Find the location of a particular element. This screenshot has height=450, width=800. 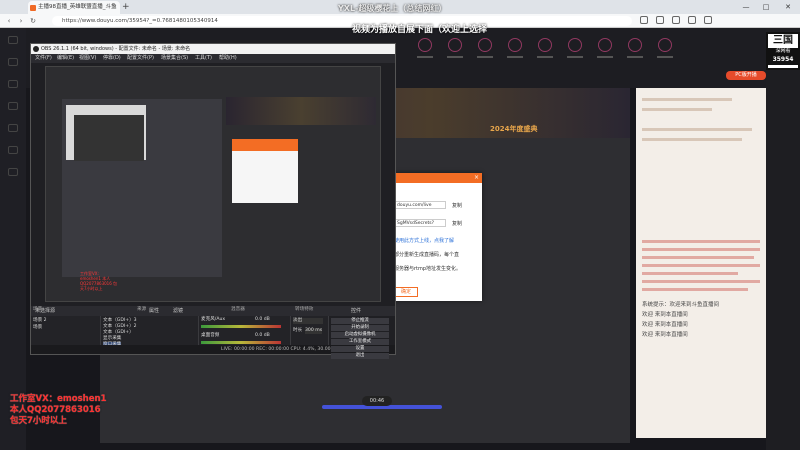

room-number: 35954 is located at coordinates (783, 60).